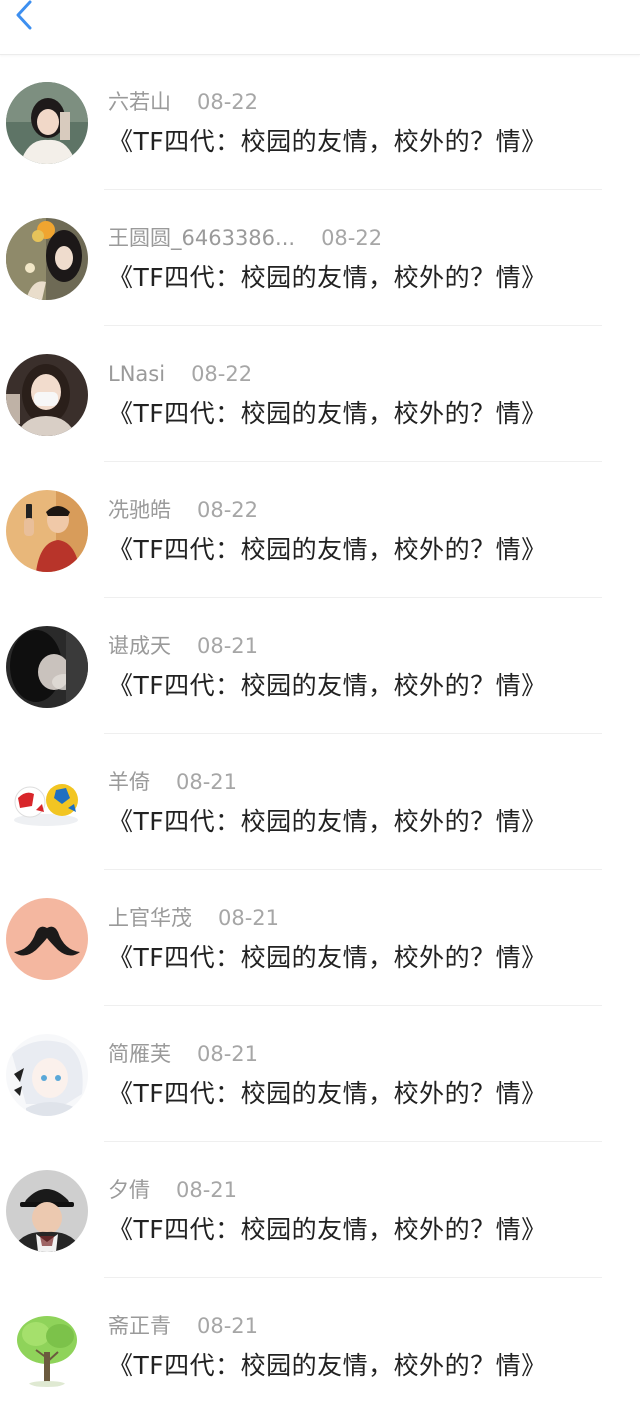 This screenshot has height=1414, width=640. What do you see at coordinates (180, 374) in the screenshot?
I see `message-meta: LNasi 08-22` at bounding box center [180, 374].